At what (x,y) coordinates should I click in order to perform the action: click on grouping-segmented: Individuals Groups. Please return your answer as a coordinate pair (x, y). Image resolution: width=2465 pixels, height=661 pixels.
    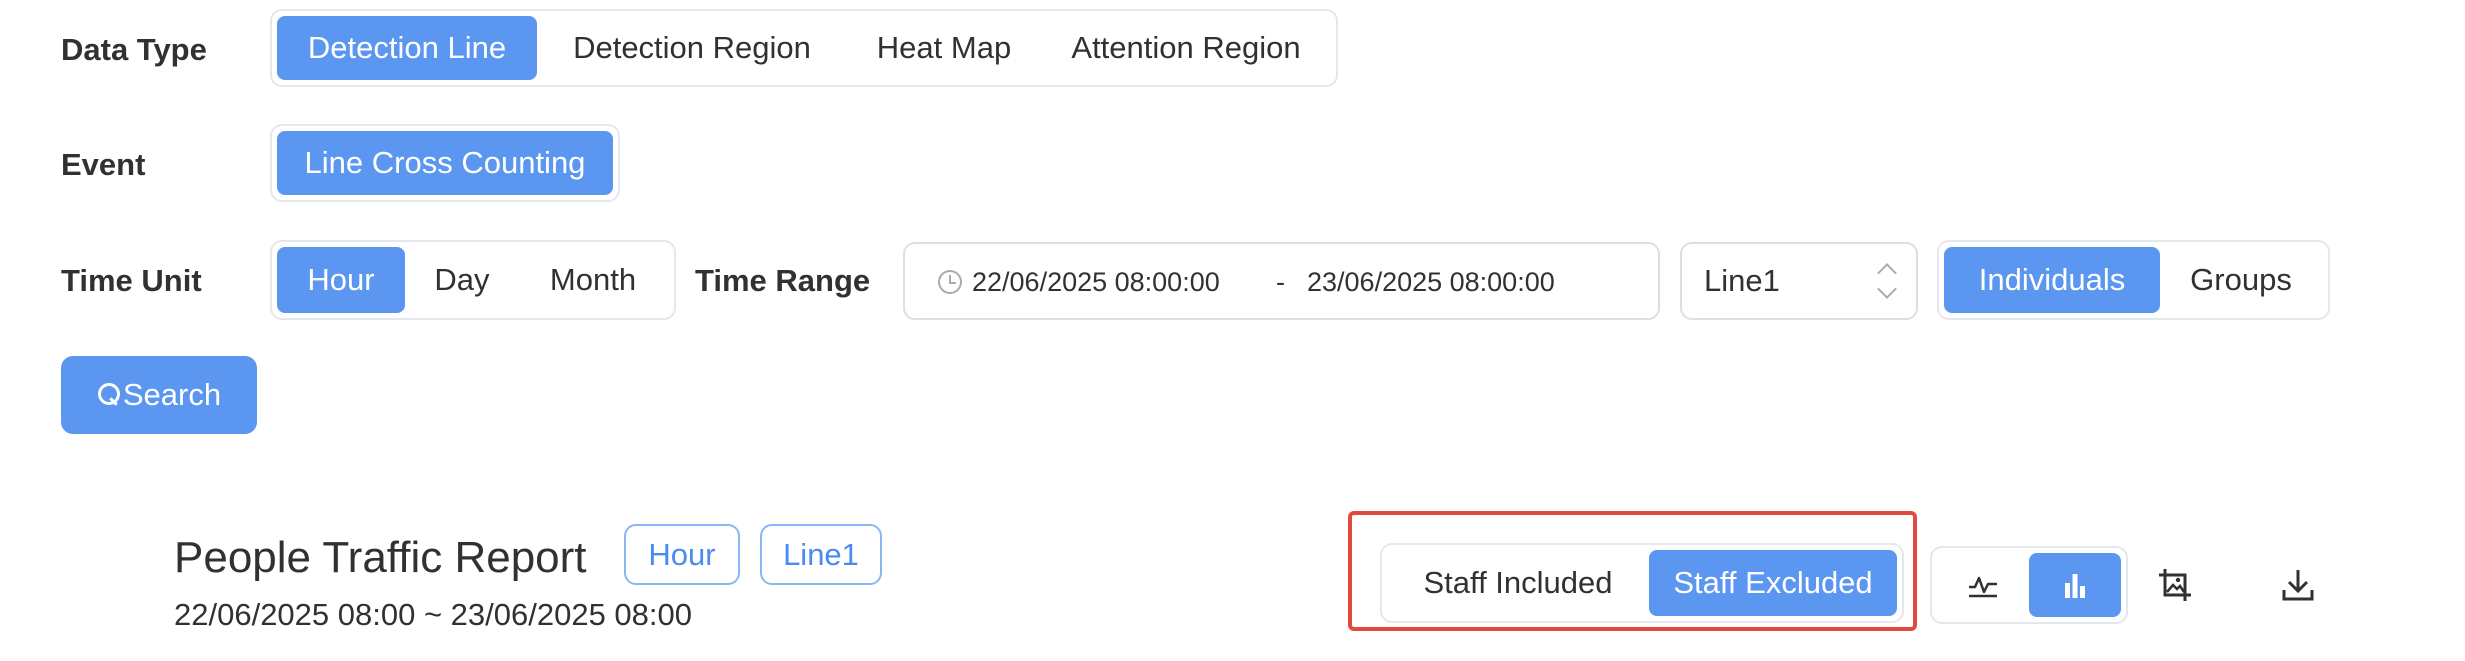
    Looking at the image, I should click on (2133, 280).